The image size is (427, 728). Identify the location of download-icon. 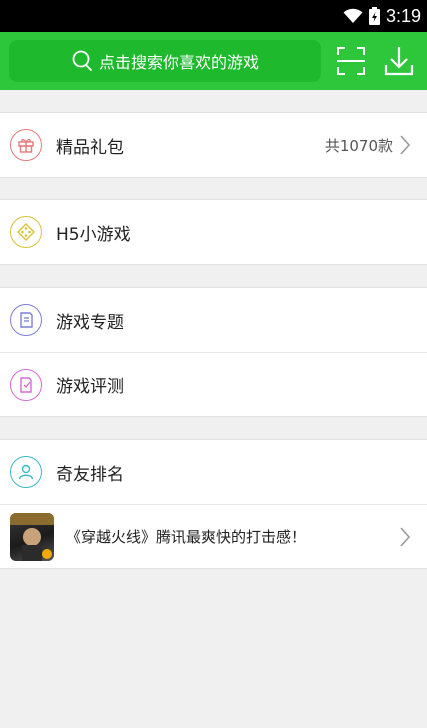
(399, 61).